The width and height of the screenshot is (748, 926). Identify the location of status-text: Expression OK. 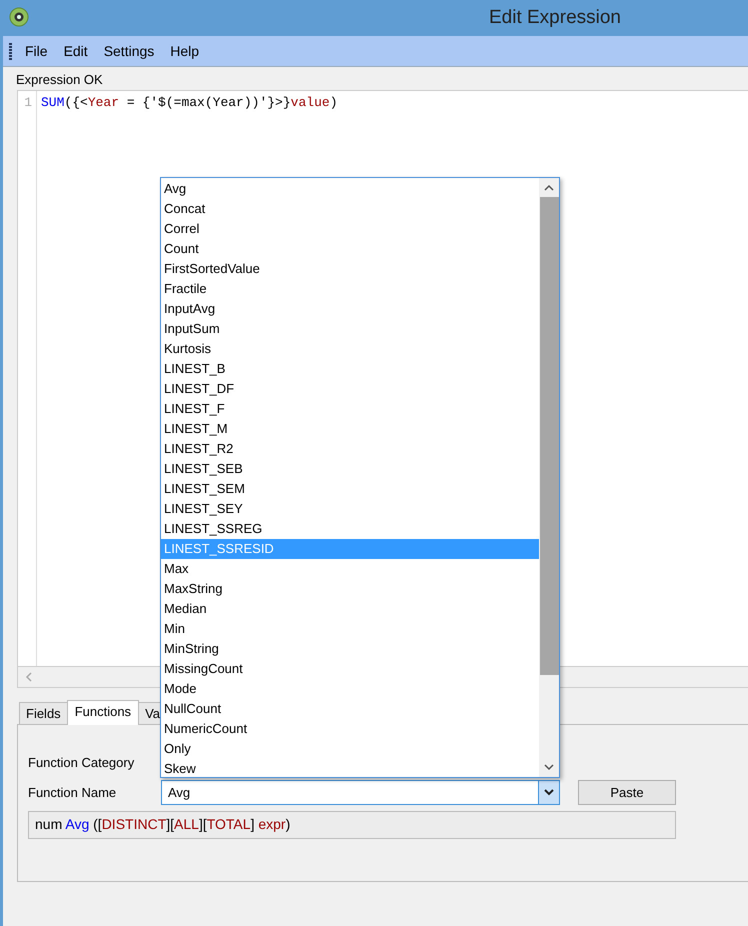
(59, 80).